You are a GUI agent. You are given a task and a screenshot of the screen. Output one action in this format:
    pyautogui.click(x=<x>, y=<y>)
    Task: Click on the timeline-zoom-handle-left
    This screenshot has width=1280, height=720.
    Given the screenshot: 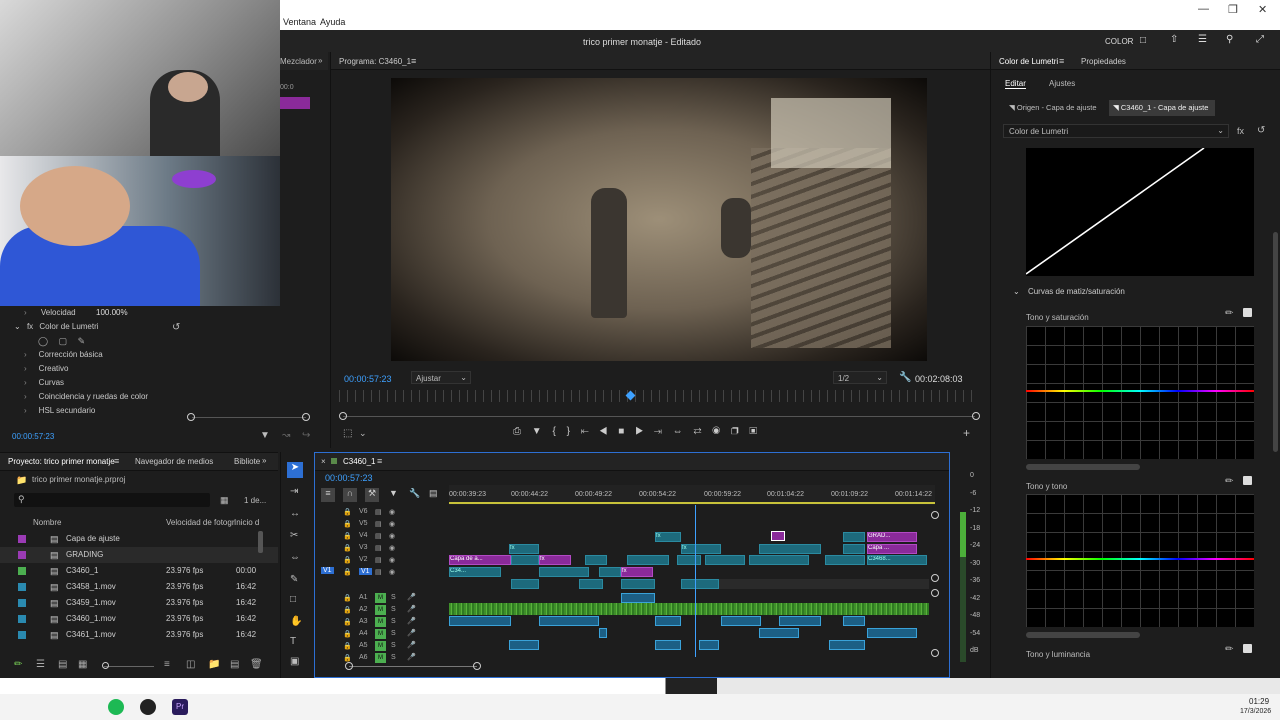 What is the action you would take?
    pyautogui.click(x=349, y=666)
    